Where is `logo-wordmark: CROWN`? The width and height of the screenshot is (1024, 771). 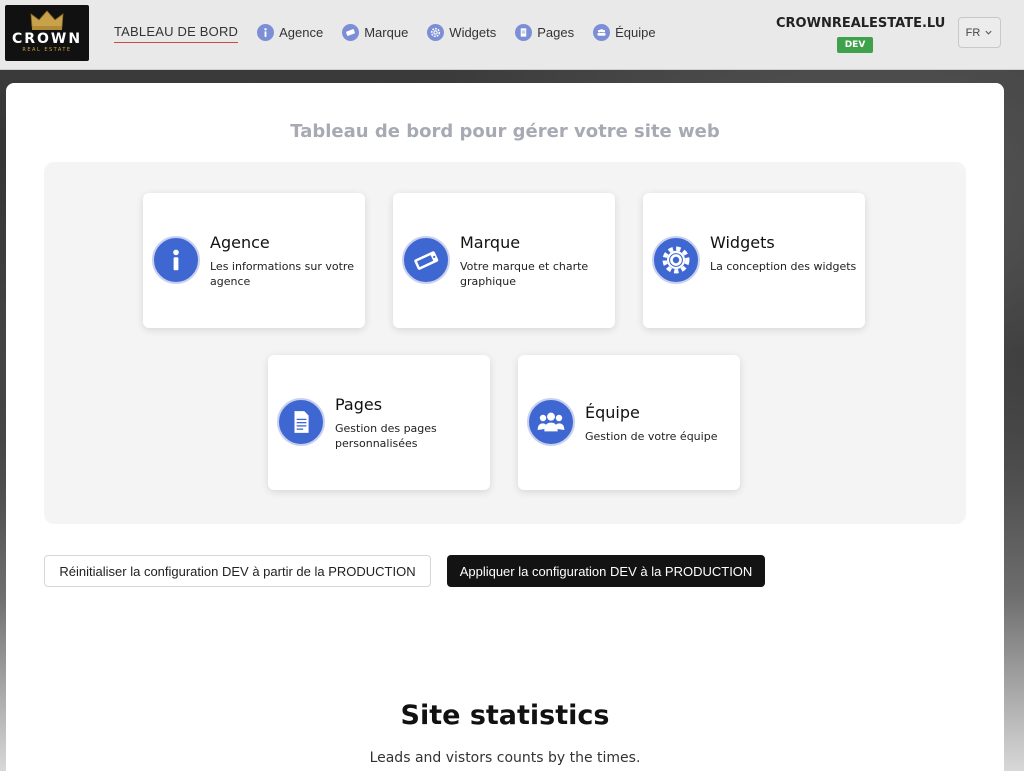
logo-wordmark: CROWN is located at coordinates (47, 39).